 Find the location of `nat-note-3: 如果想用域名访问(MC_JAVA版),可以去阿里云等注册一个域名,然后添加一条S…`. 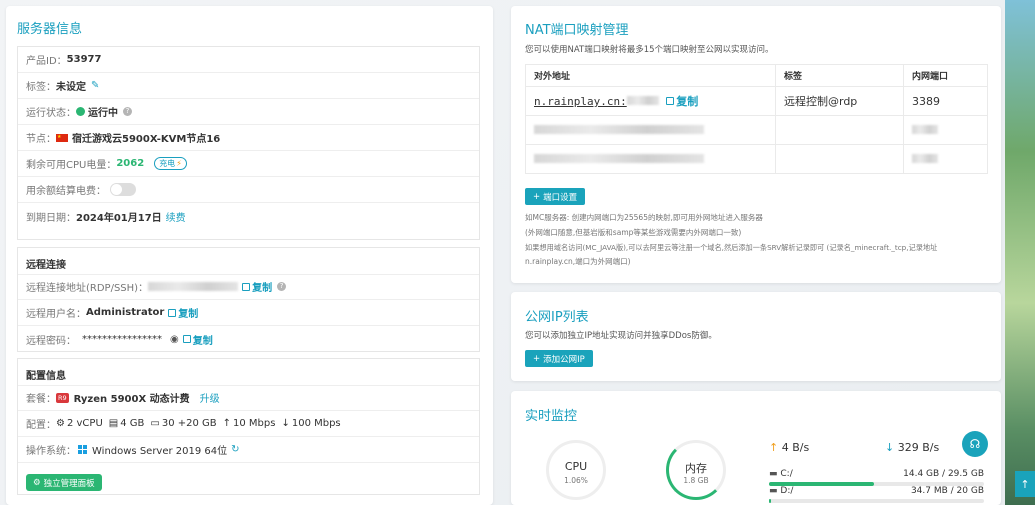

nat-note-3: 如果想用域名访问(MC_JAVA版),可以去阿里云等注册一个域名,然后添加一条S… is located at coordinates (731, 247).